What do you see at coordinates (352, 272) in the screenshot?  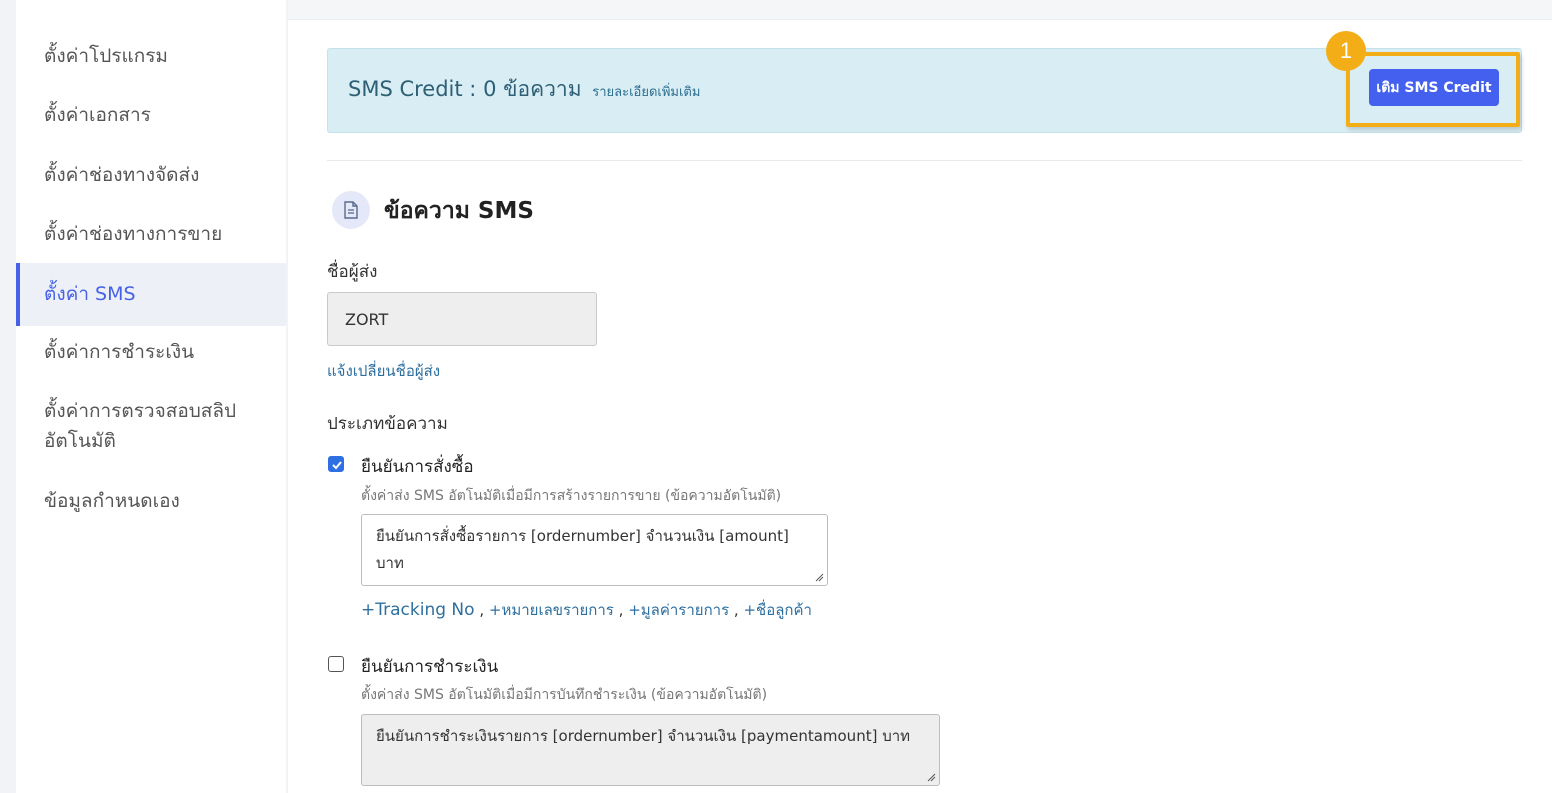 I see `sender-label: ชื่อผู้ส่ง` at bounding box center [352, 272].